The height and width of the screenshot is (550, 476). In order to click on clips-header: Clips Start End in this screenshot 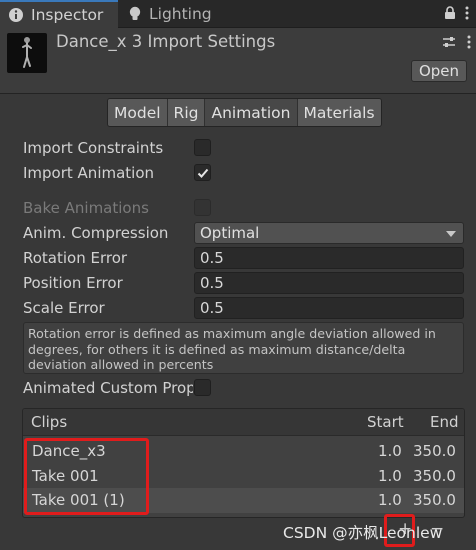, I will do `click(243, 422)`.